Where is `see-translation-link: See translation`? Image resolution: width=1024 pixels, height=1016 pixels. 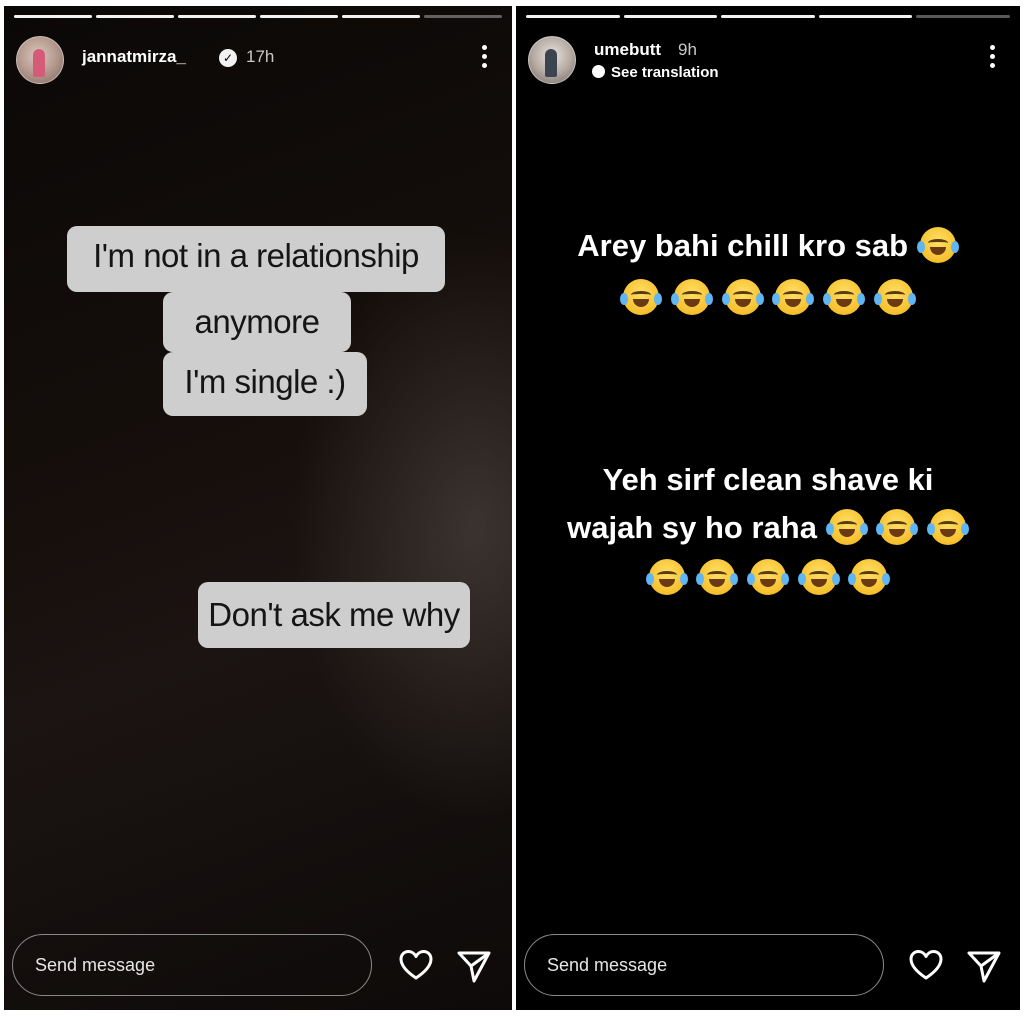
see-translation-link: See translation is located at coordinates (655, 72).